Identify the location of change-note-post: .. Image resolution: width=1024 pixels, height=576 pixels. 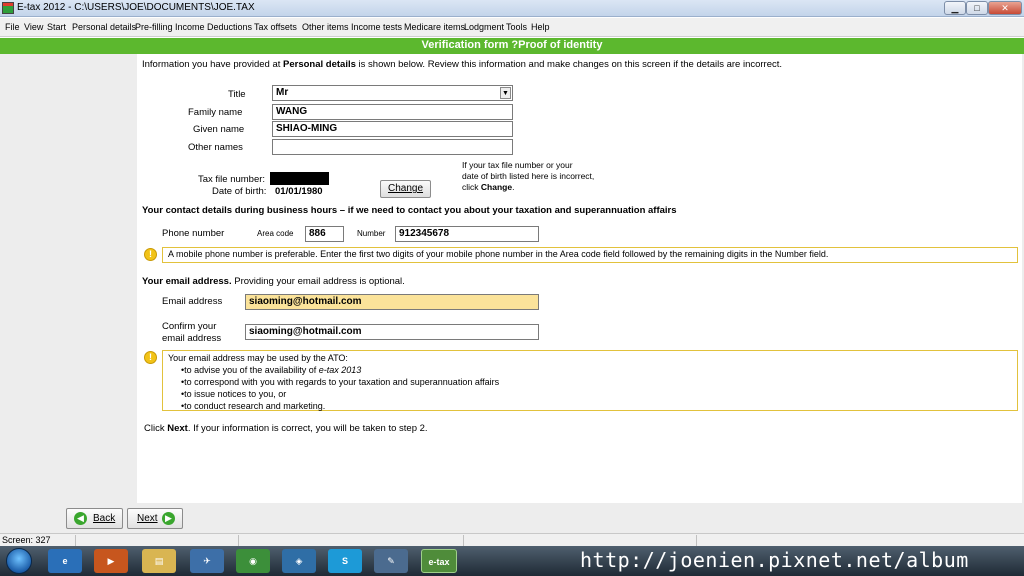
(513, 187).